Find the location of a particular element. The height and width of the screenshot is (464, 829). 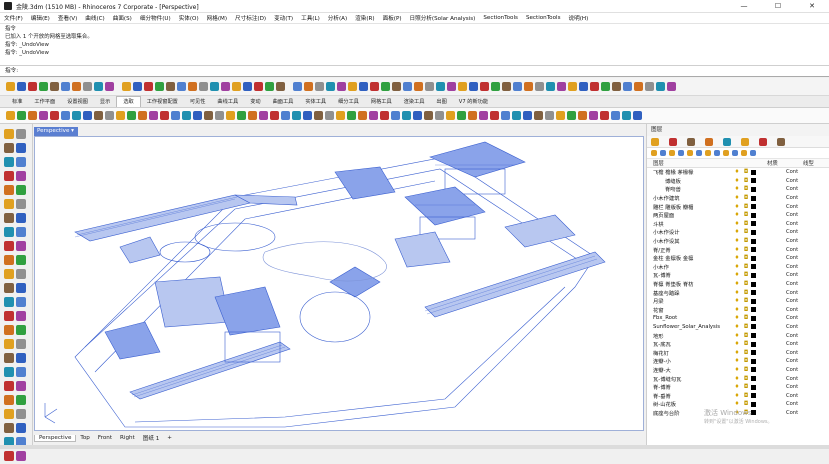

menu-item: 细分物件(U) is located at coordinates (155, 18).